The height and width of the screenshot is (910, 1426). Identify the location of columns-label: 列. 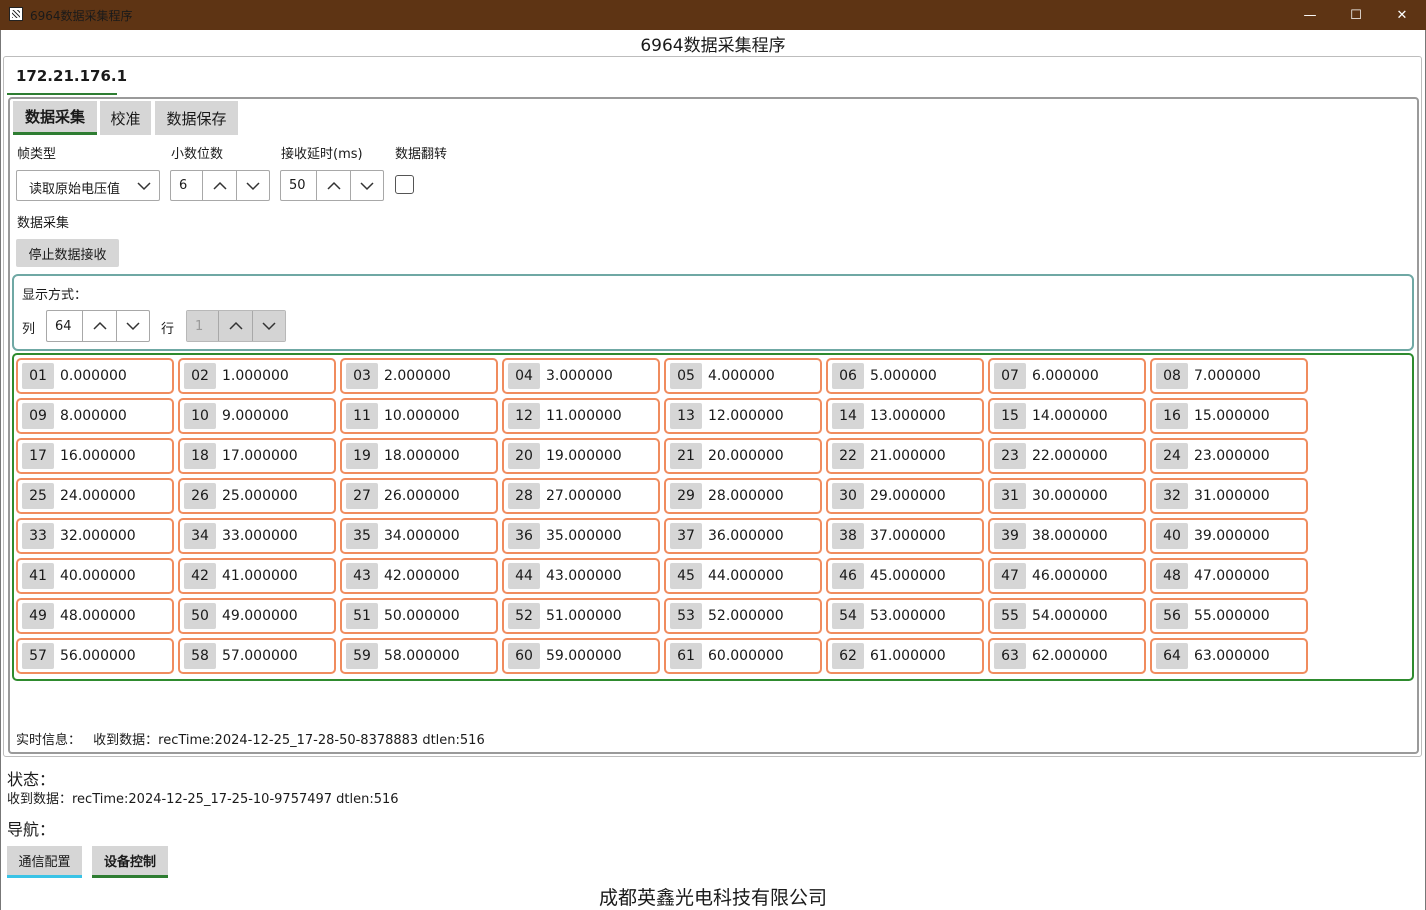
(29, 329).